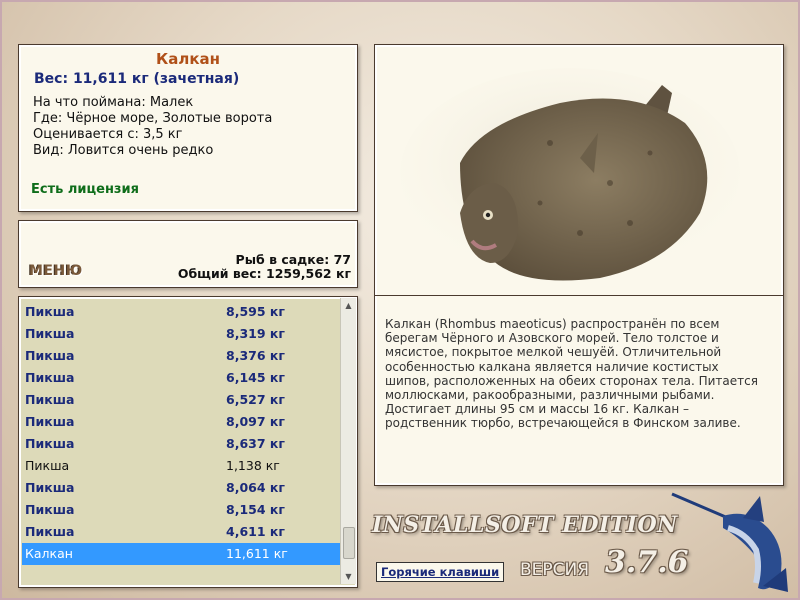  What do you see at coordinates (85, 189) in the screenshot?
I see `license-status: Есть лицензия` at bounding box center [85, 189].